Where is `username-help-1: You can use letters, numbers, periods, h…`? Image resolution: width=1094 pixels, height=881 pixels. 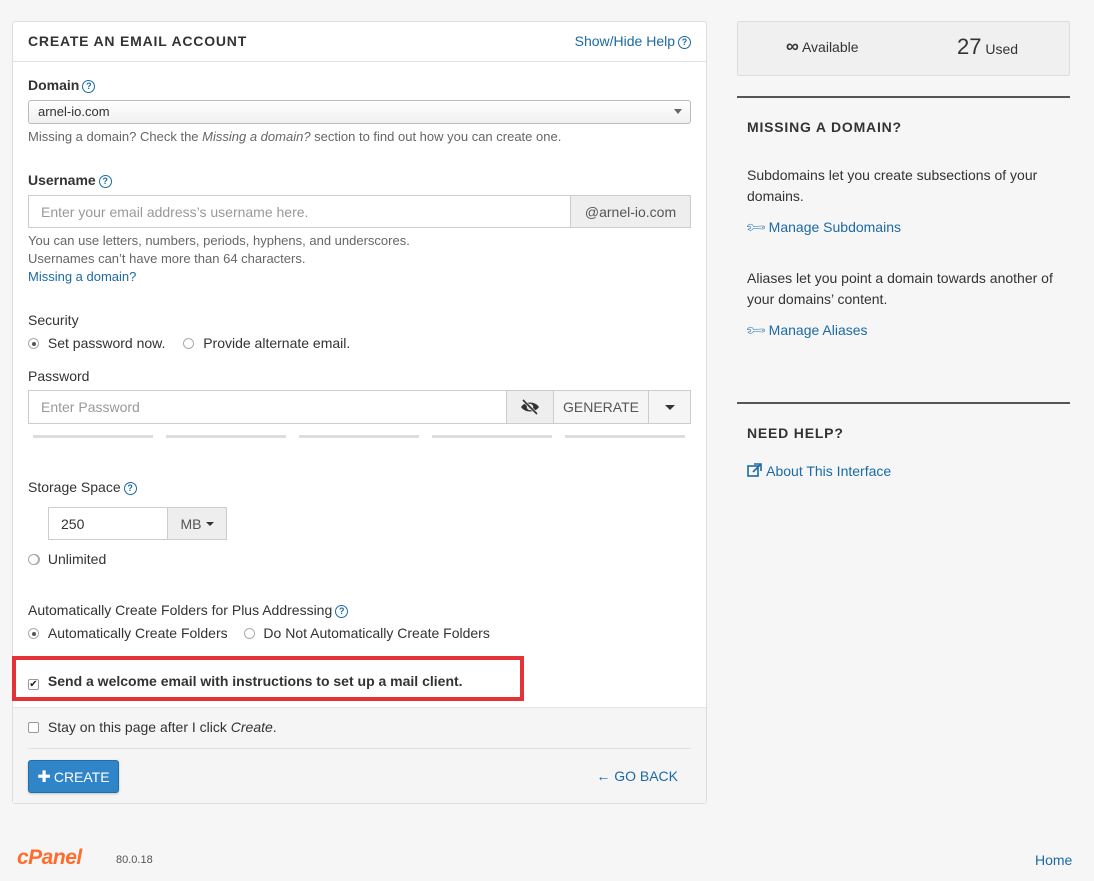
username-help-1: You can use letters, numbers, periods, h… is located at coordinates (219, 240).